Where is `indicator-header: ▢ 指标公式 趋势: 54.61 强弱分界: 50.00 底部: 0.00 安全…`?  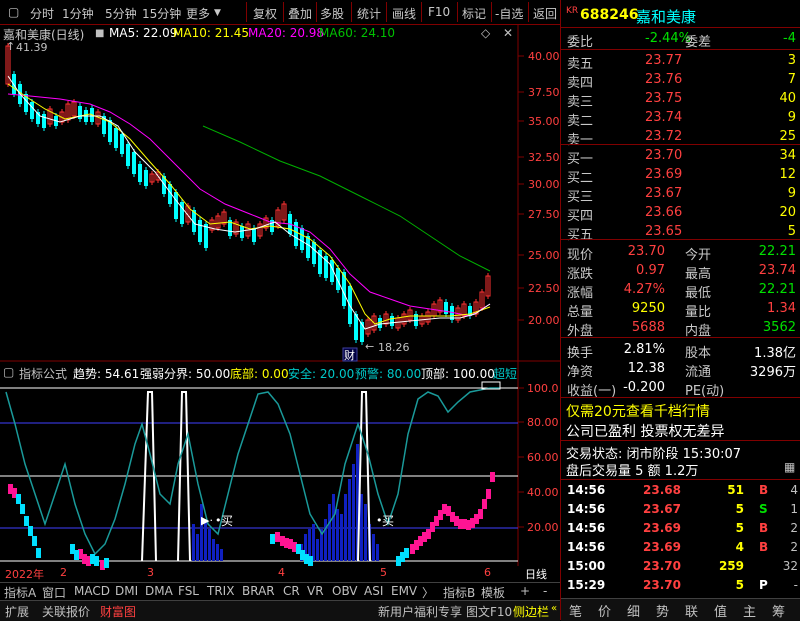 indicator-header: ▢ 指标公式 趋势: 54.61 强弱分界: 50.00 底部: 0.00 安全… is located at coordinates (260, 373).